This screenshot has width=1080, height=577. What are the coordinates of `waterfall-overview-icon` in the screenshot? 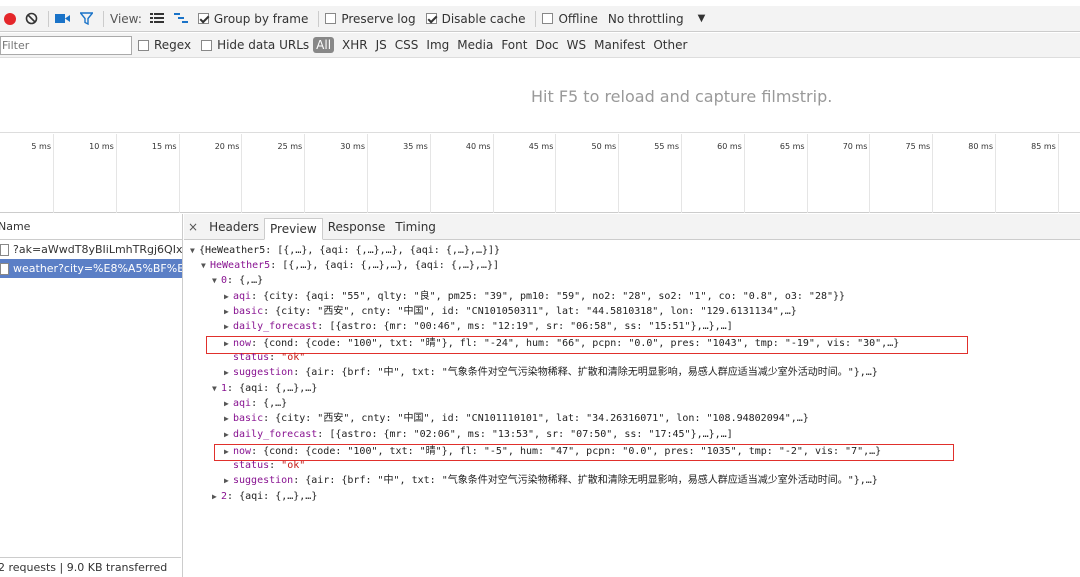 It's located at (180, 18).